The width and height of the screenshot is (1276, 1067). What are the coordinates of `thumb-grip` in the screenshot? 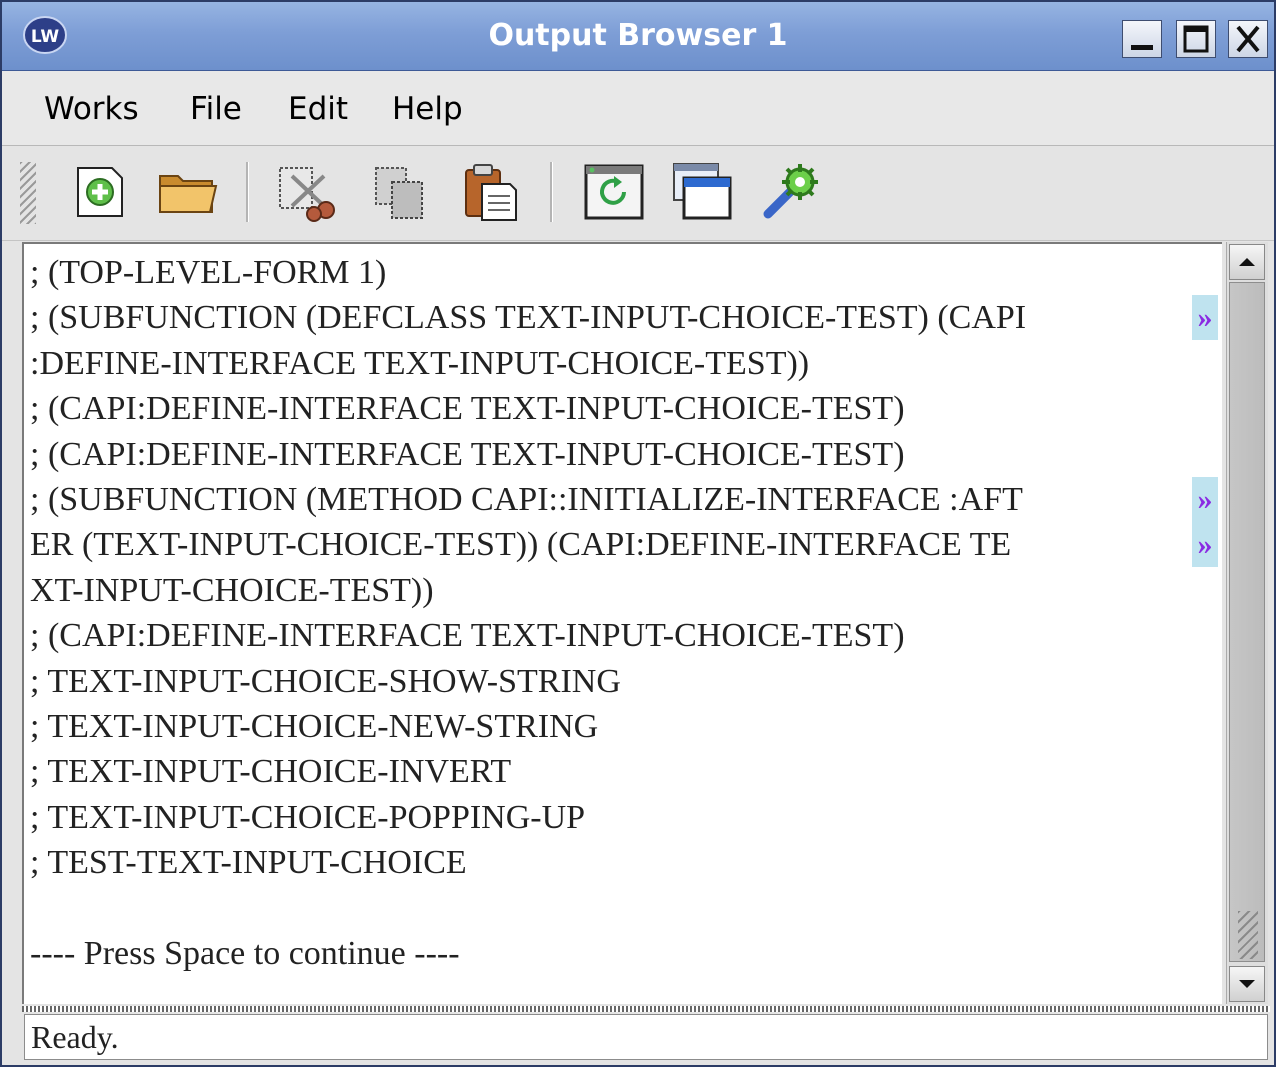 It's located at (1248, 935).